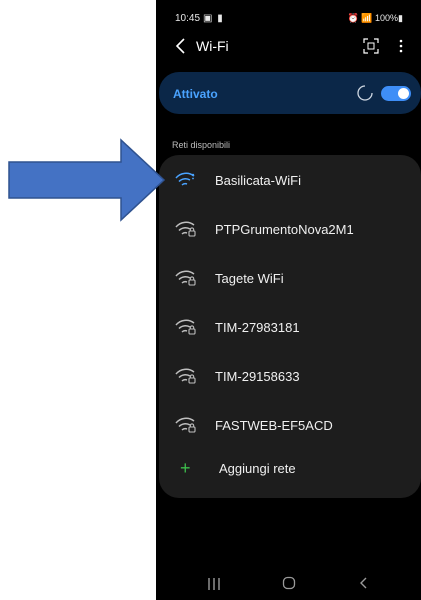  I want to click on network-row: TIM-27983181, so click(290, 327).